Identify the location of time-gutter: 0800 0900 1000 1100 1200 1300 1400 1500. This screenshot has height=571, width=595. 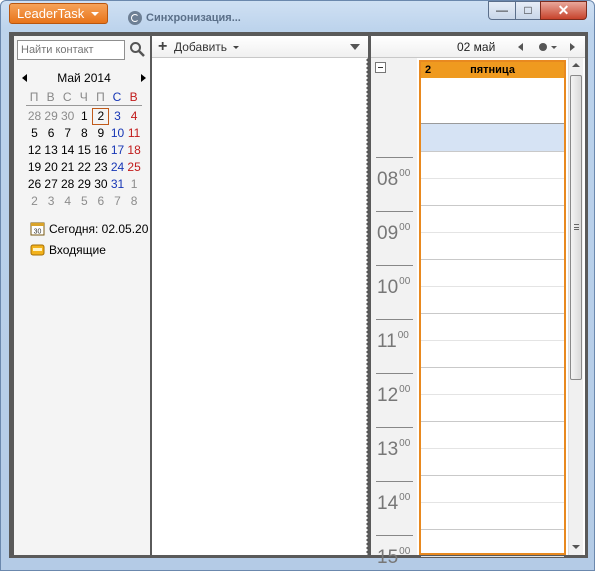
(394, 313).